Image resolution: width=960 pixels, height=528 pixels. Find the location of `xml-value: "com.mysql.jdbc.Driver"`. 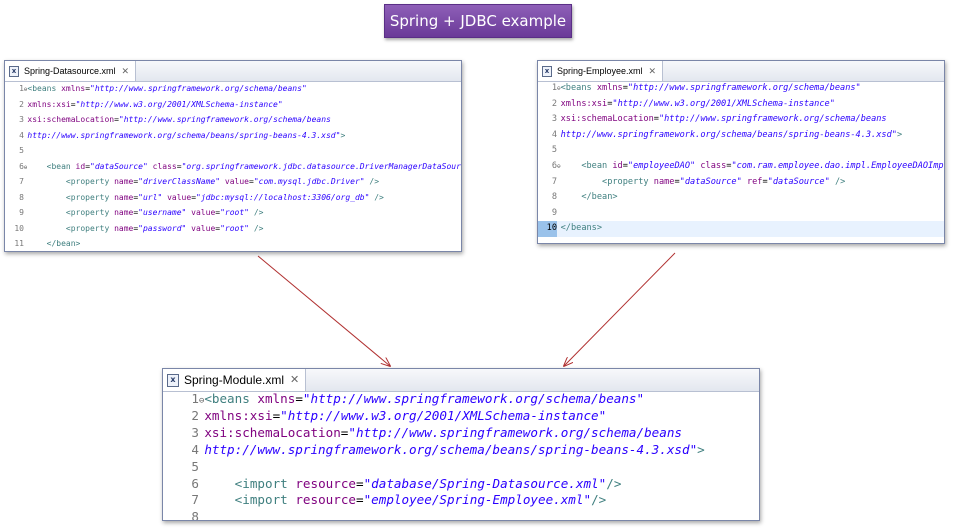

xml-value: "com.mysql.jdbc.Driver" is located at coordinates (309, 181).